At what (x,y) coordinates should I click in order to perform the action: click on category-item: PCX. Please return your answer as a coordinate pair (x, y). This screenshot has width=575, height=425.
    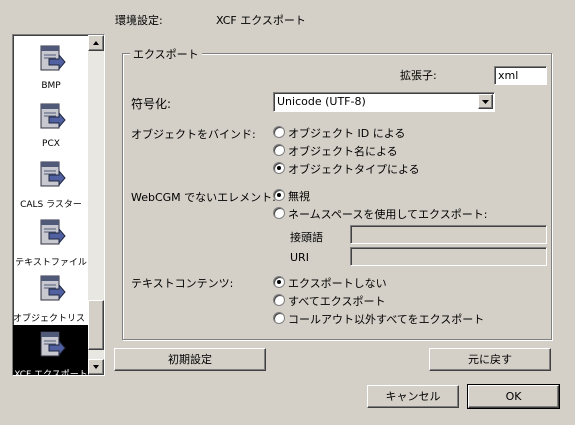
    Looking at the image, I should click on (51, 125).